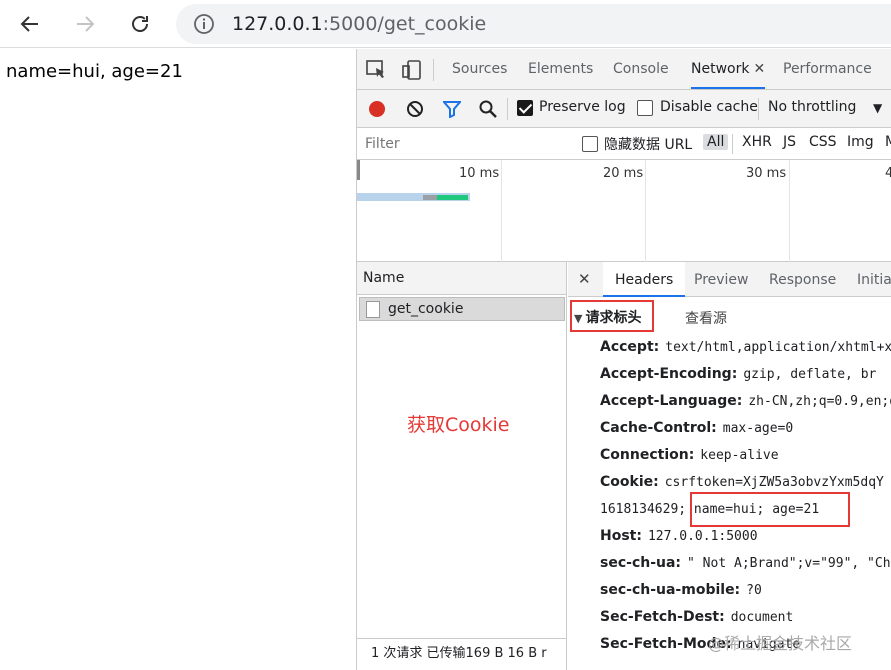 Image resolution: width=891 pixels, height=670 pixels. What do you see at coordinates (277, 24) in the screenshot?
I see `url-host: 127.0.0.1` at bounding box center [277, 24].